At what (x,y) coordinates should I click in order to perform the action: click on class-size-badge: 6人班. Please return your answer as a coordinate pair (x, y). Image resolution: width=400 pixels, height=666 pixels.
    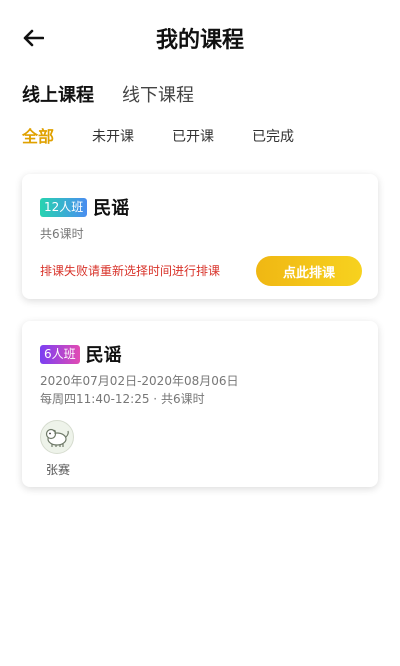
    Looking at the image, I should click on (60, 354).